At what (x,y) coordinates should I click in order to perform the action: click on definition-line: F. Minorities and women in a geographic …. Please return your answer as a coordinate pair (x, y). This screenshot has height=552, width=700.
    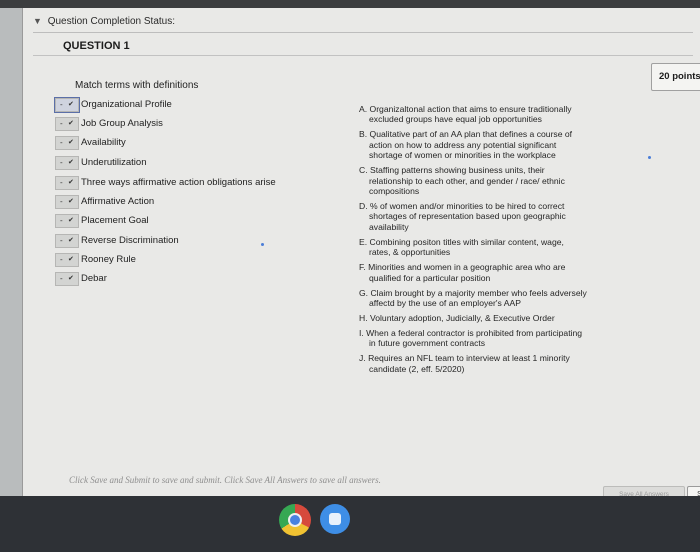
    Looking at the image, I should click on (462, 267).